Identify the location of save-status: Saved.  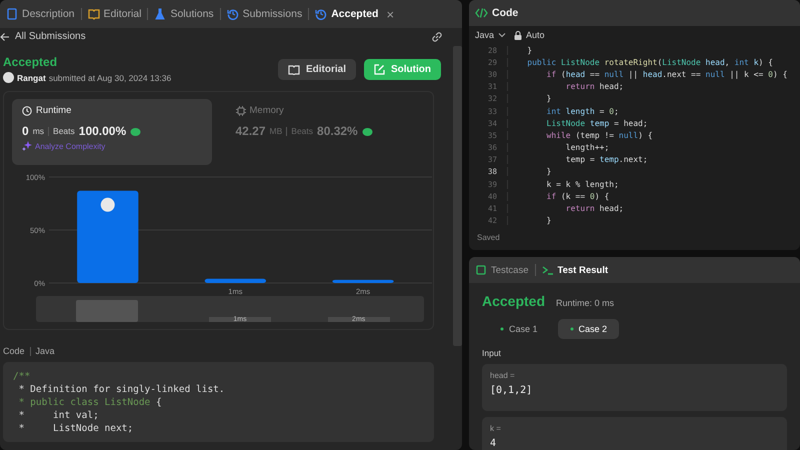
(488, 238).